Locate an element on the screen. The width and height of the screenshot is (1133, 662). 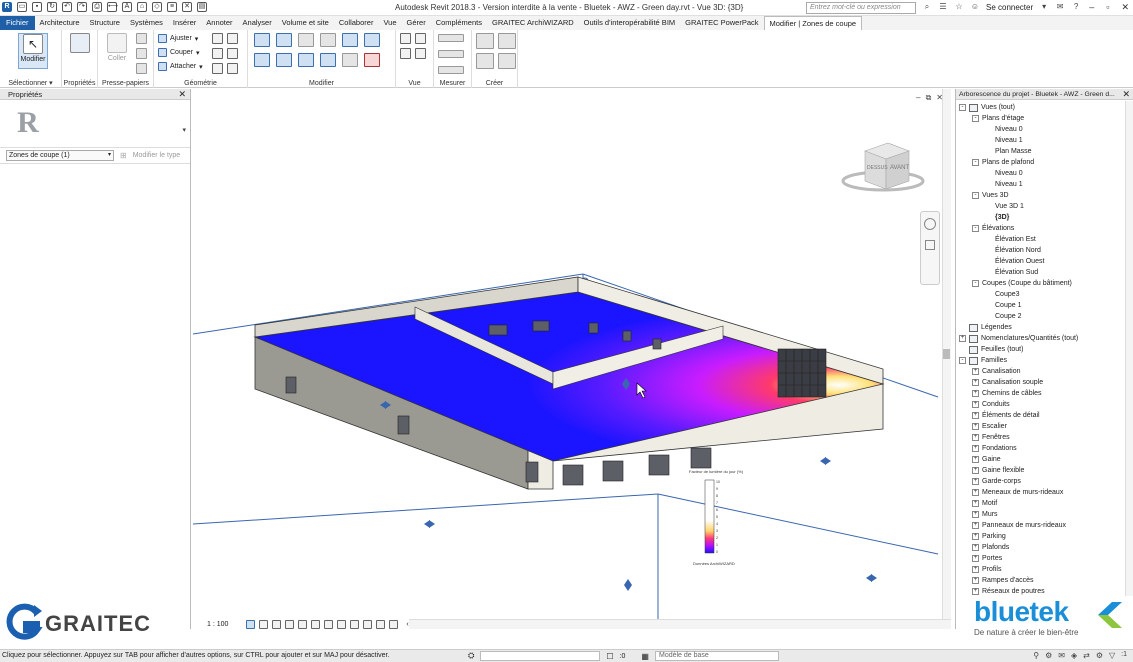
filter-icon is located at coordinates (420, 53).